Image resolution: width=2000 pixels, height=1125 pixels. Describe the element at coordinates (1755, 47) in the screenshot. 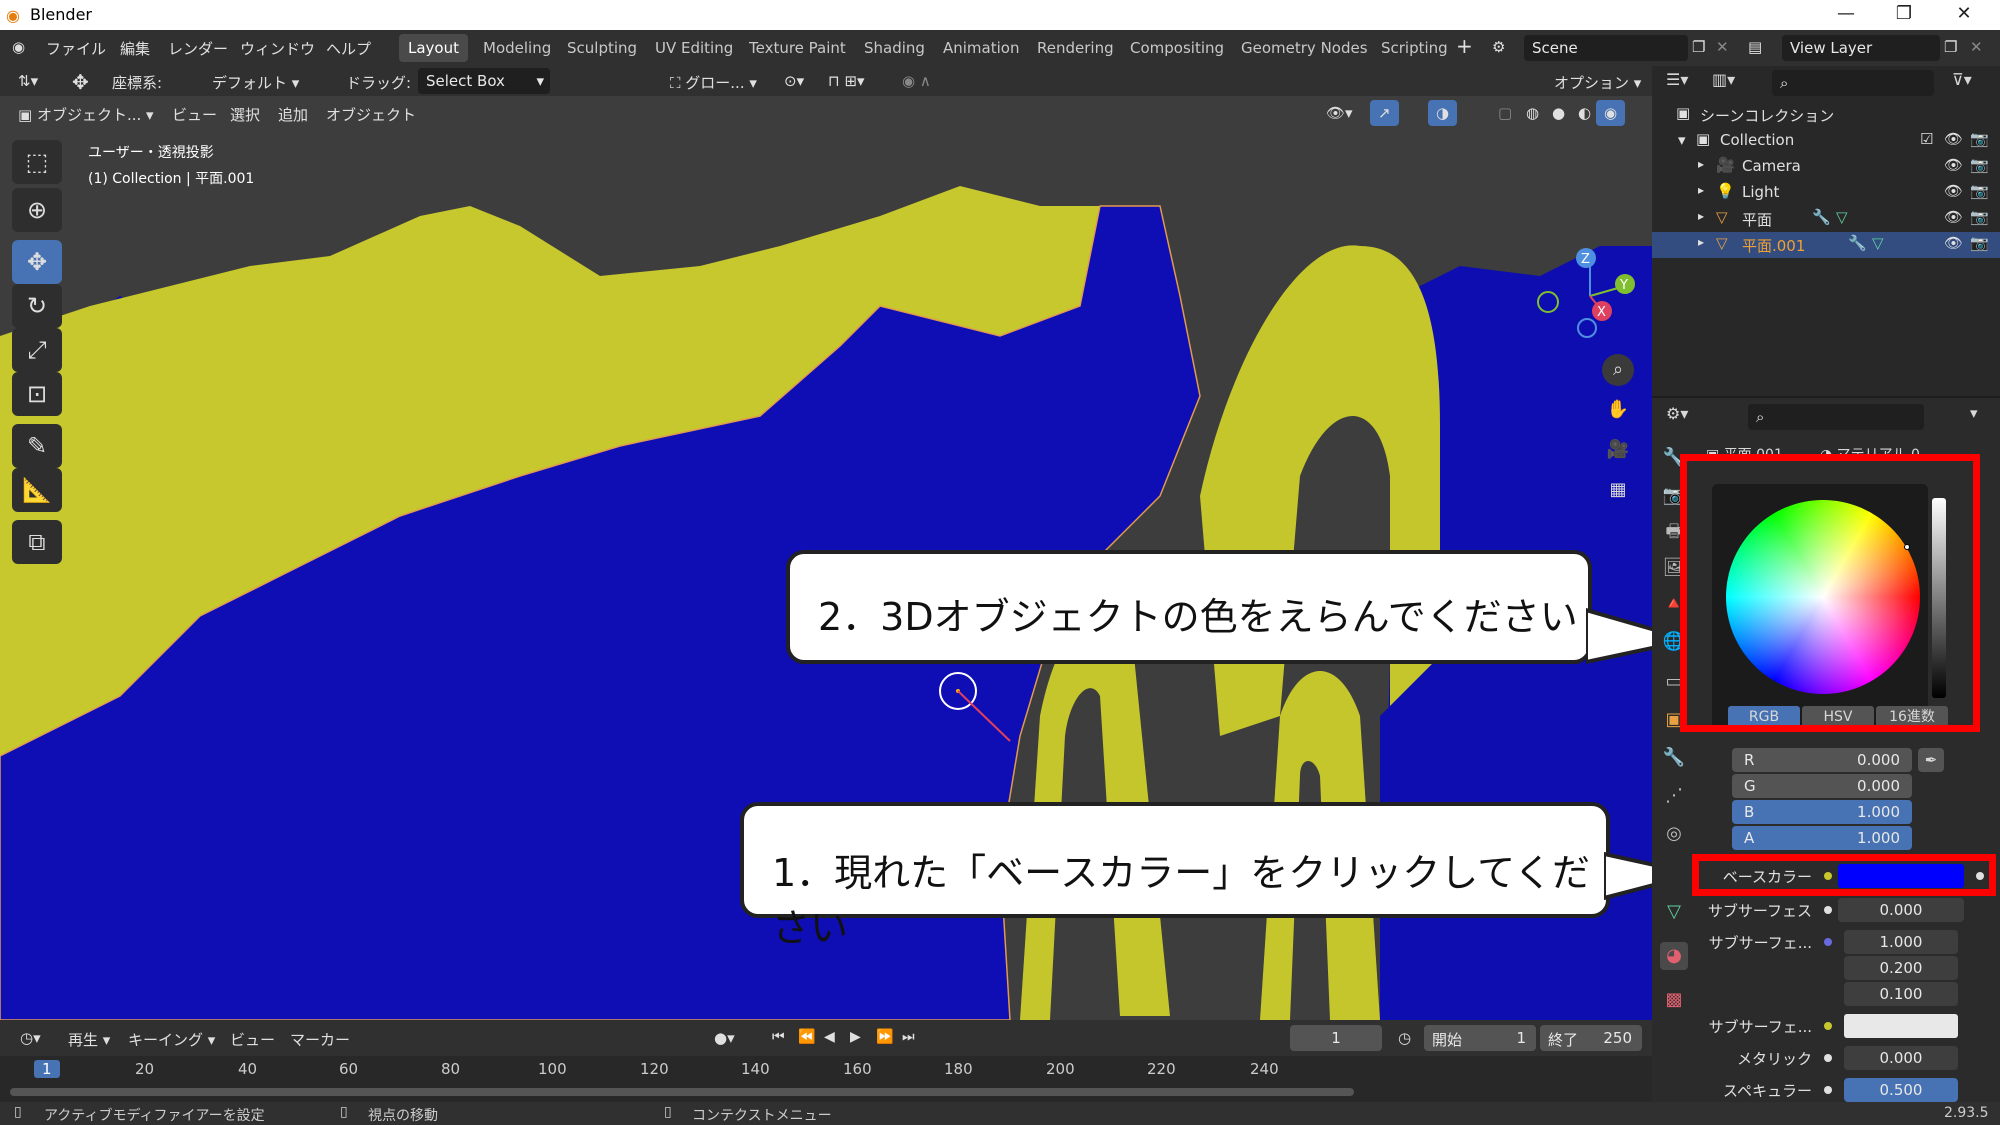

I see `view-layer-icon: ▤` at that location.